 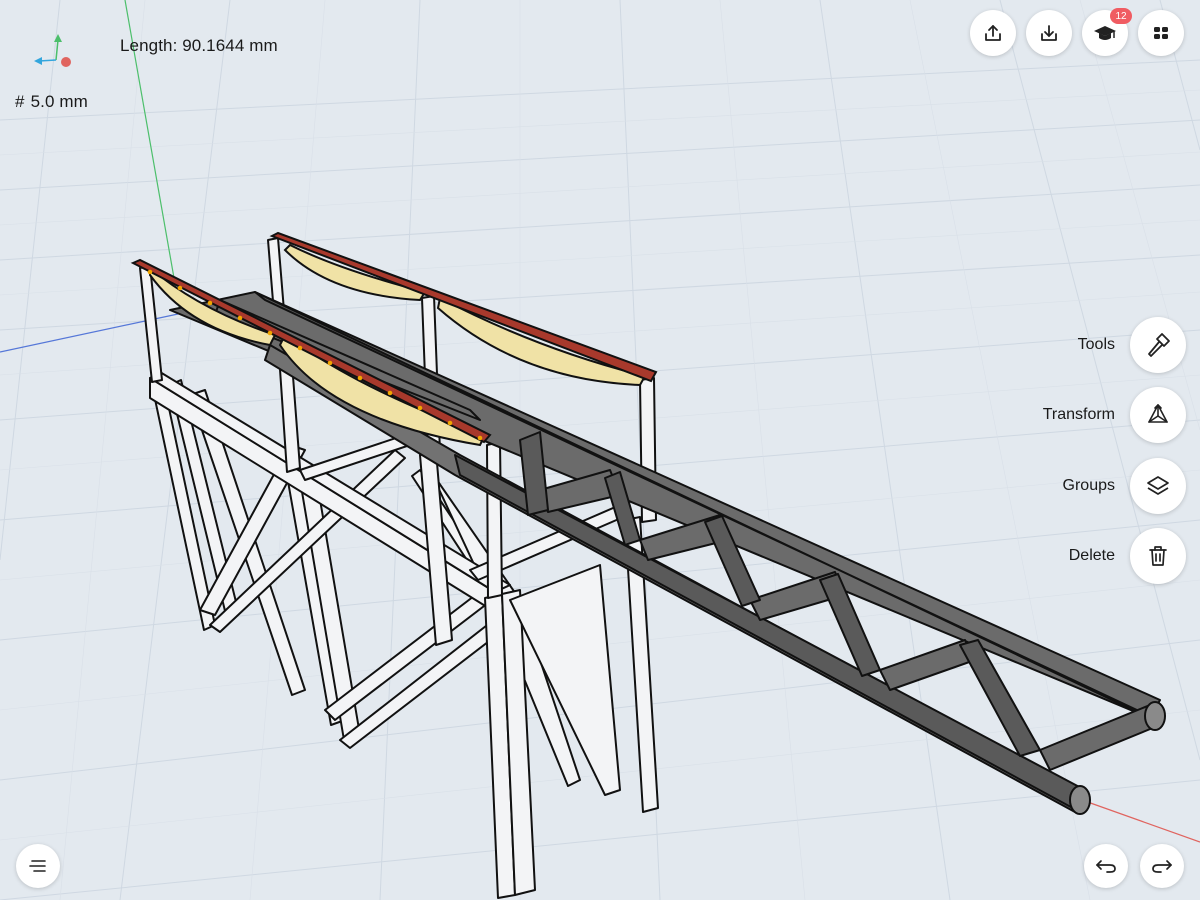 I want to click on side-item-groups: Groups, so click(x=1124, y=486).